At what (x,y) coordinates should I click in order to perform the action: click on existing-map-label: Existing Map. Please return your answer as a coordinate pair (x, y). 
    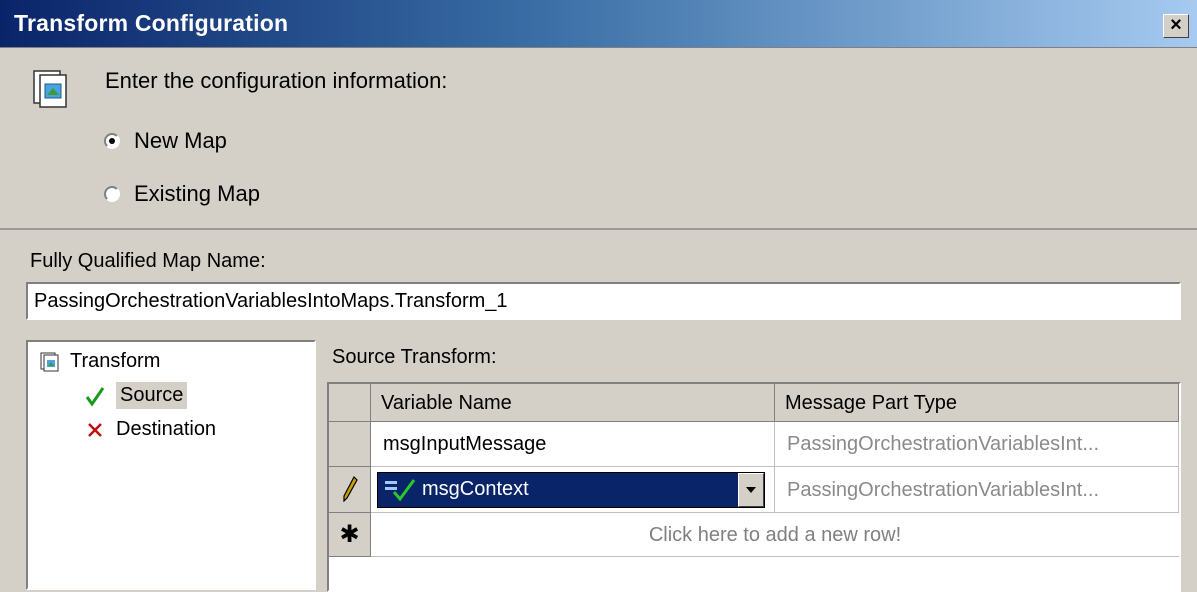
    Looking at the image, I should click on (197, 193).